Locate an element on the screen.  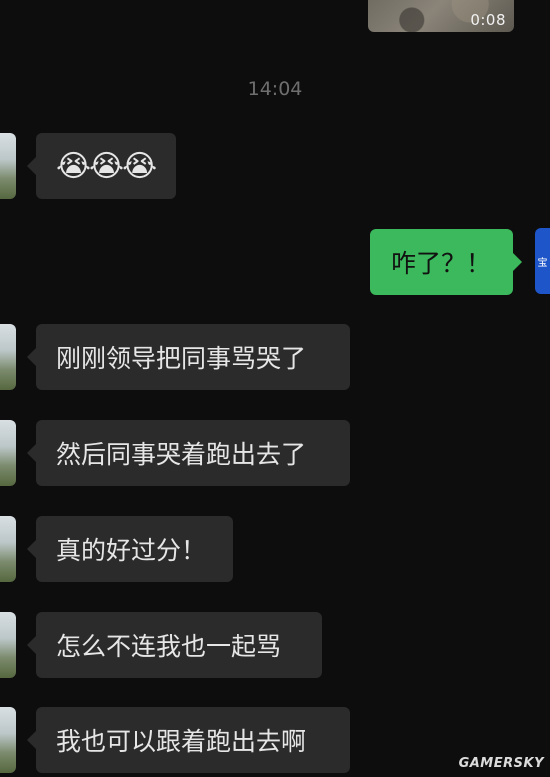
message-bubble: 真的好过分！ is located at coordinates (130, 549).